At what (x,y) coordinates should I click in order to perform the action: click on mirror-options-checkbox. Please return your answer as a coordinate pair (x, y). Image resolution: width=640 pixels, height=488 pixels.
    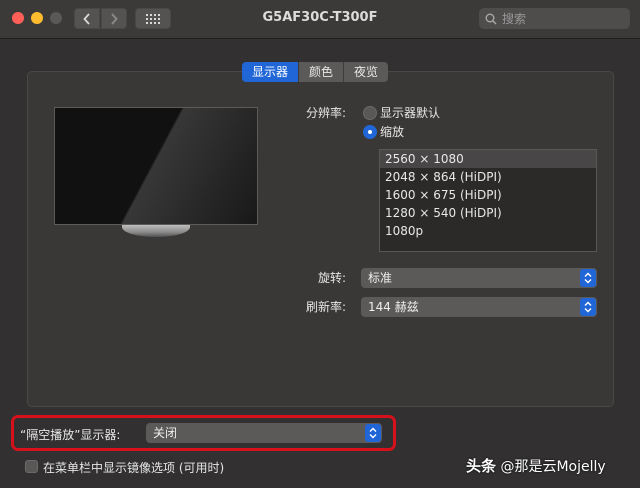
    Looking at the image, I should click on (31, 466).